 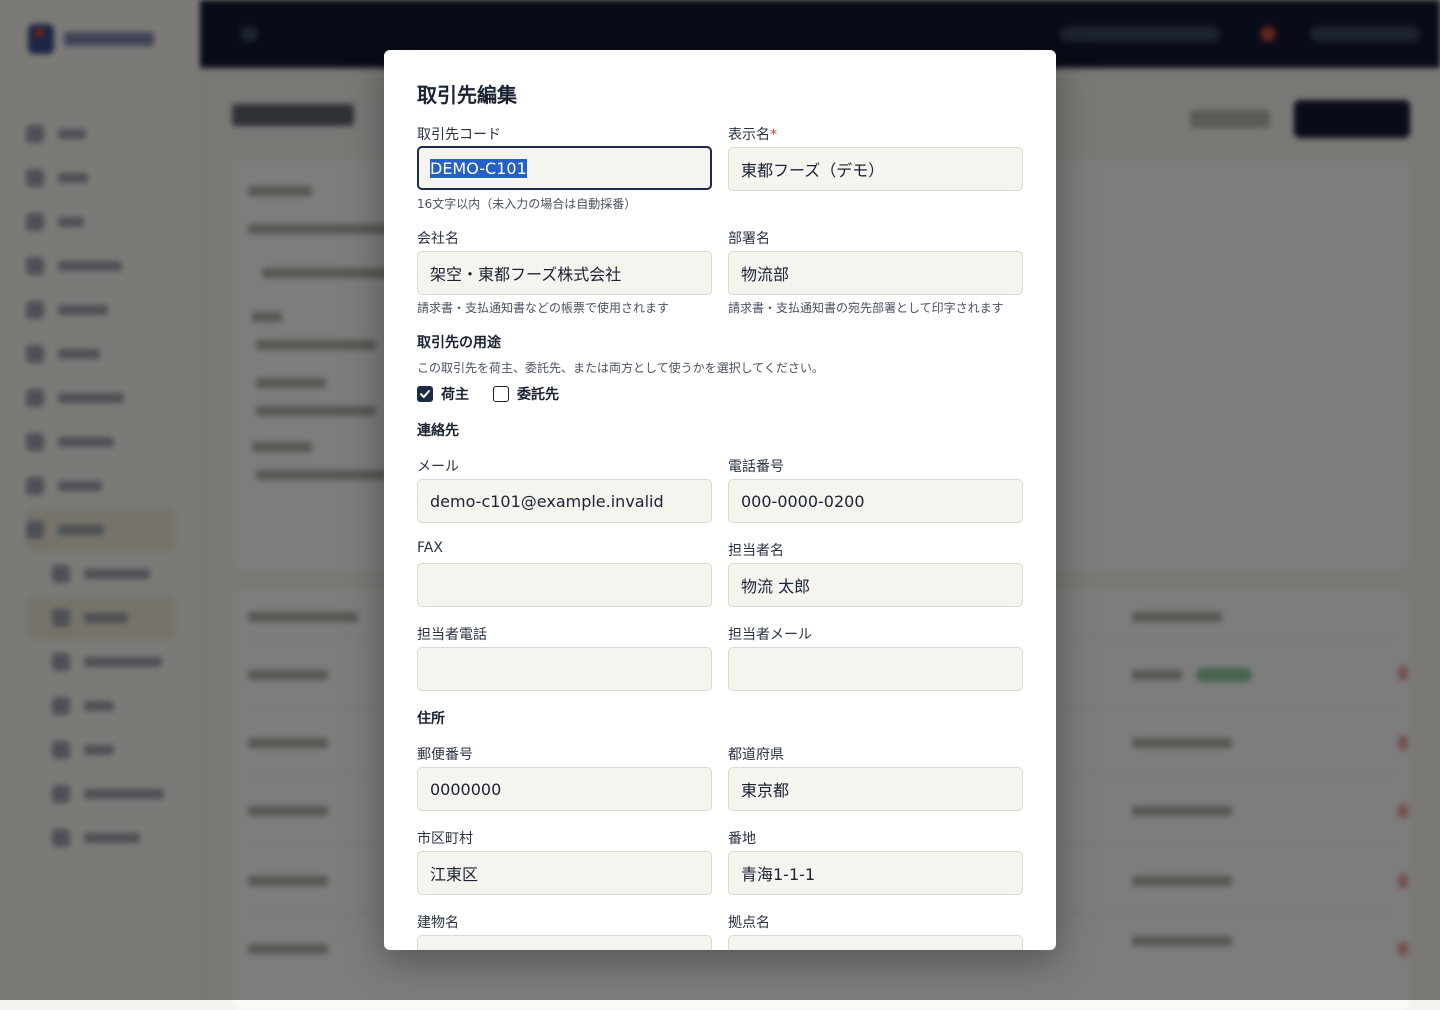 I want to click on contractor-checkbox: 委託先, so click(x=526, y=394).